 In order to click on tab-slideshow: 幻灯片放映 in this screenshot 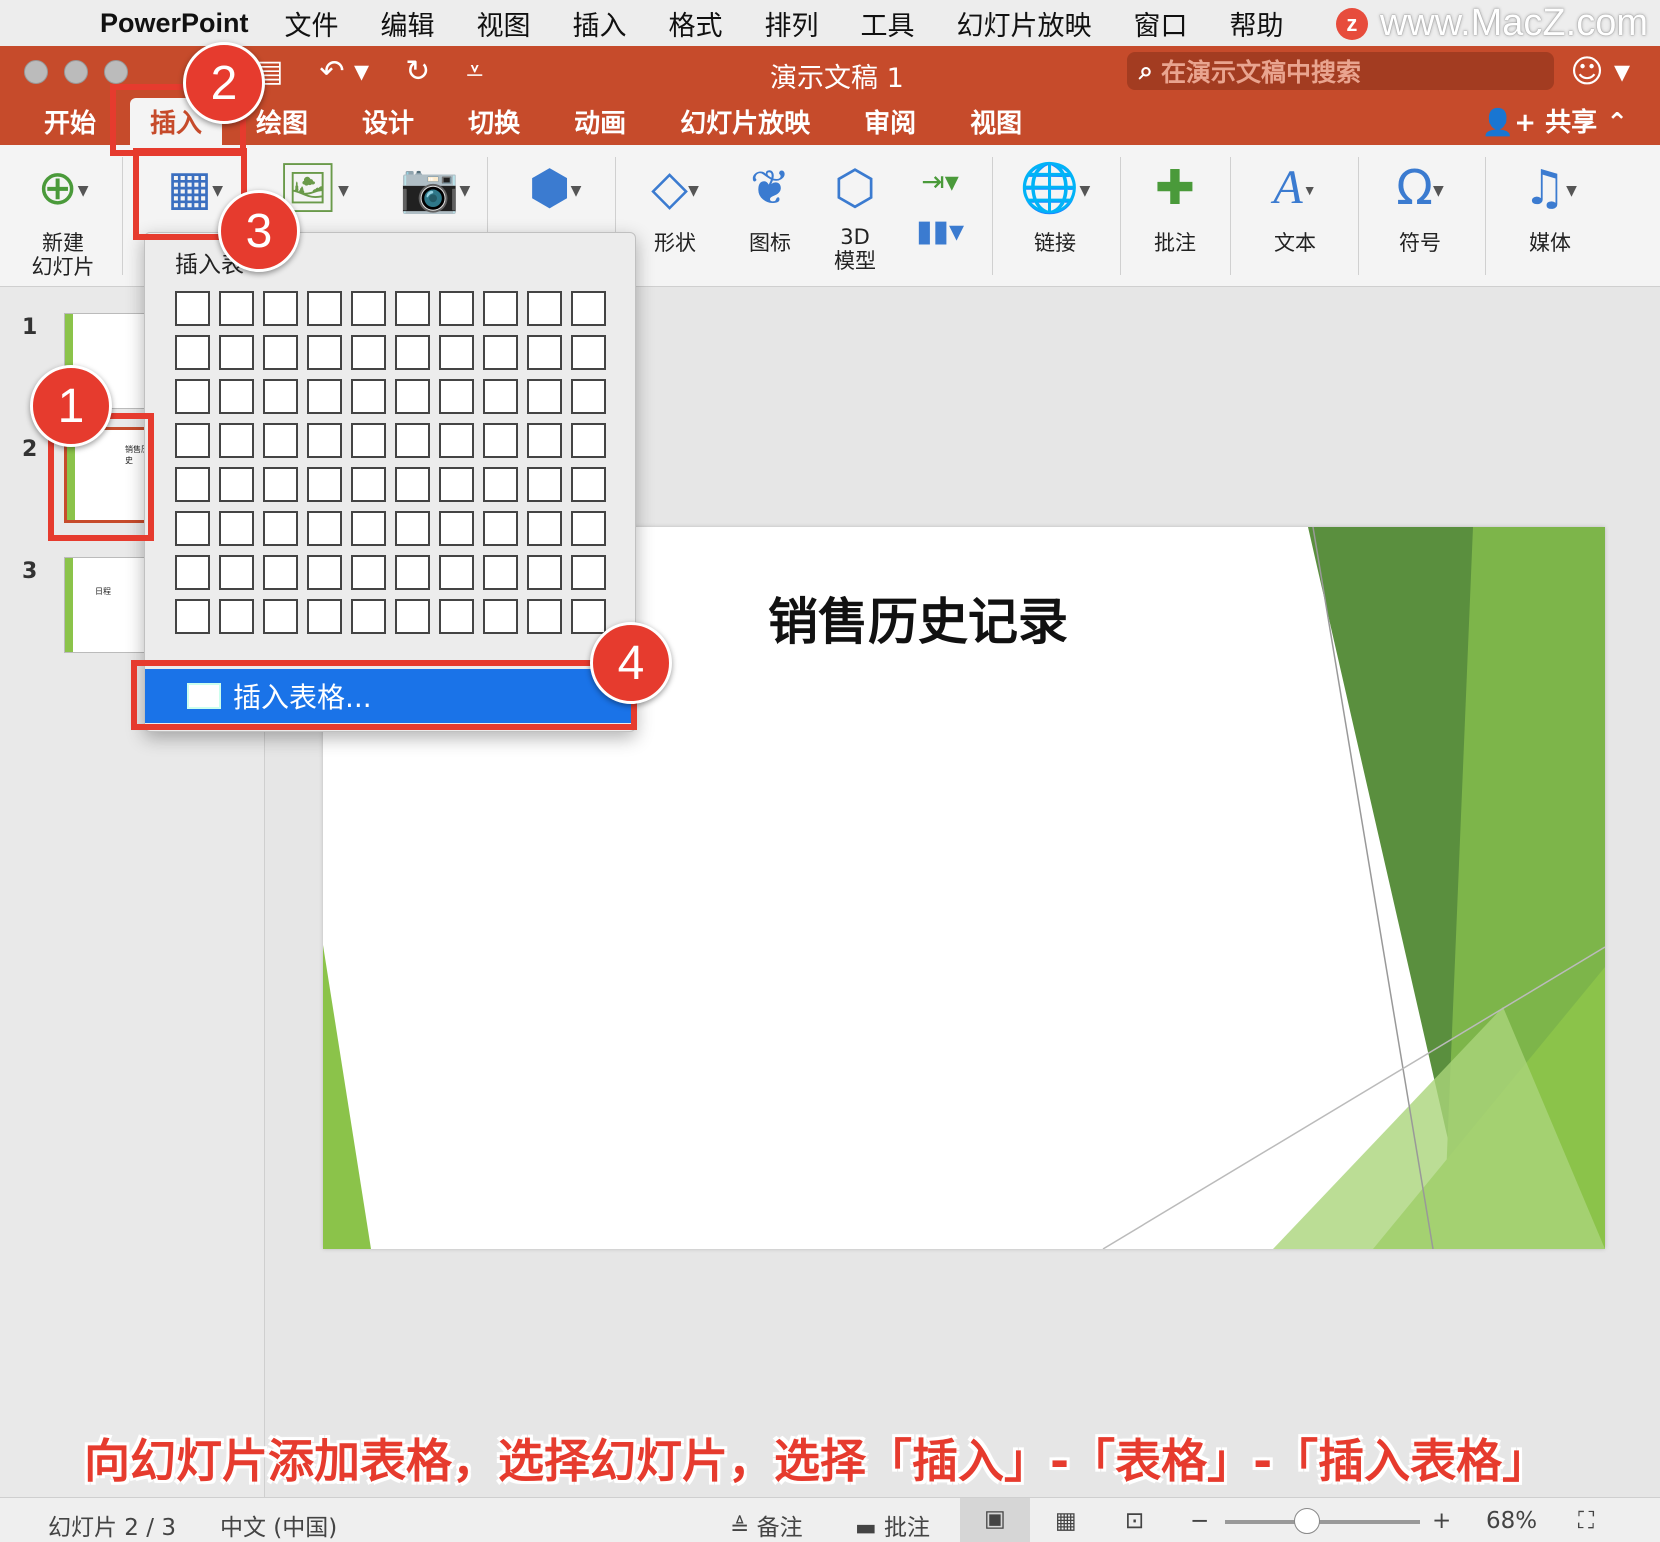, I will do `click(745, 121)`.